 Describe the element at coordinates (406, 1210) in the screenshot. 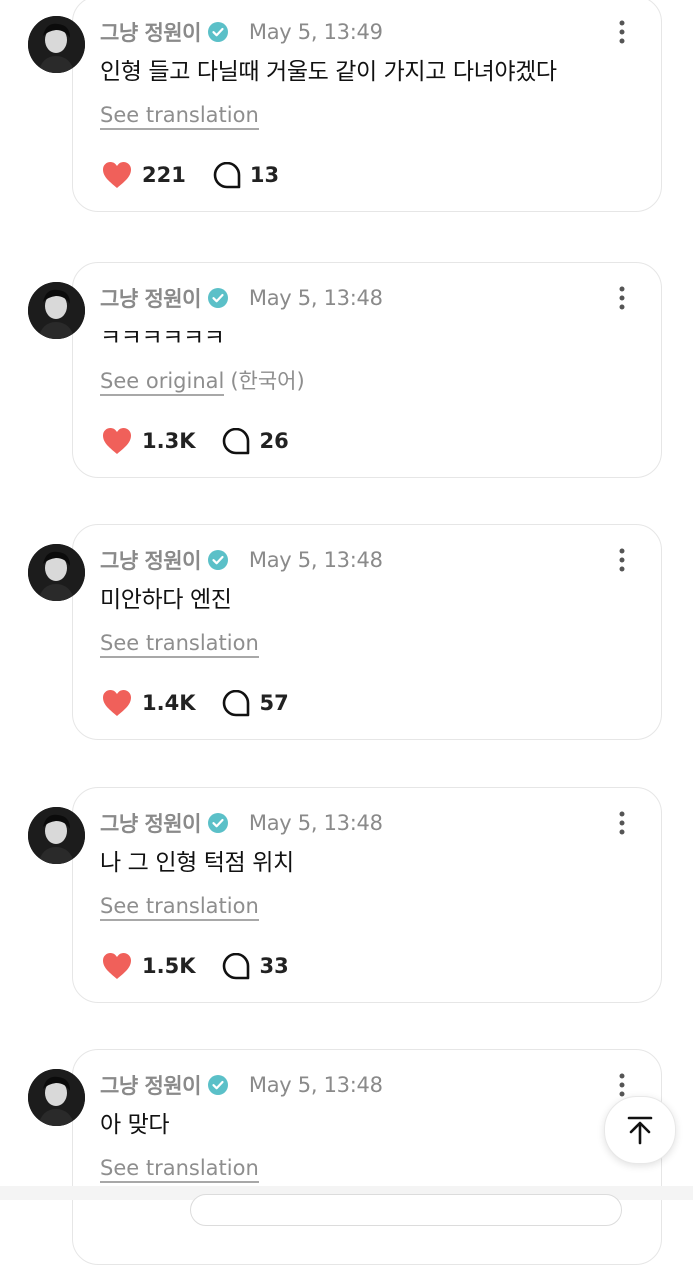

I see `reply-composer` at that location.